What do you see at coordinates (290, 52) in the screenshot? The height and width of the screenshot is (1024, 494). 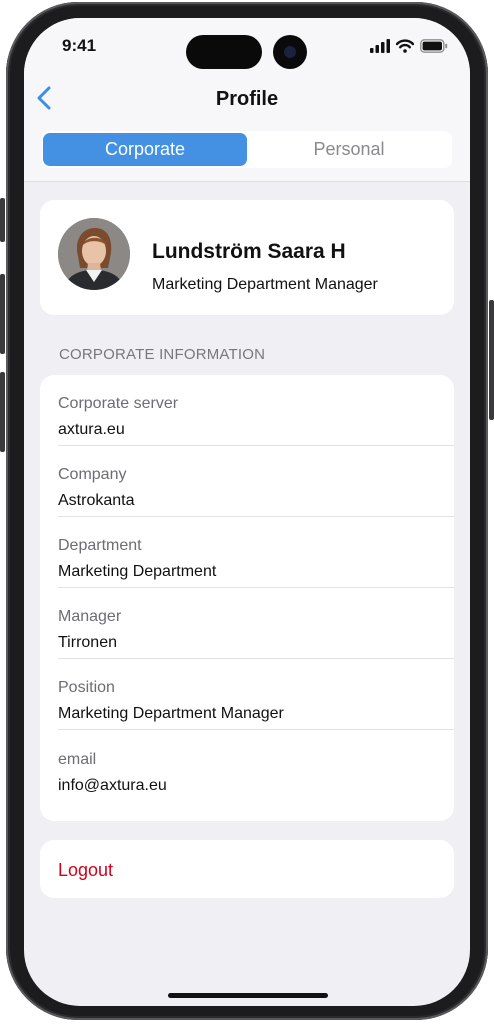 I see `front-camera` at bounding box center [290, 52].